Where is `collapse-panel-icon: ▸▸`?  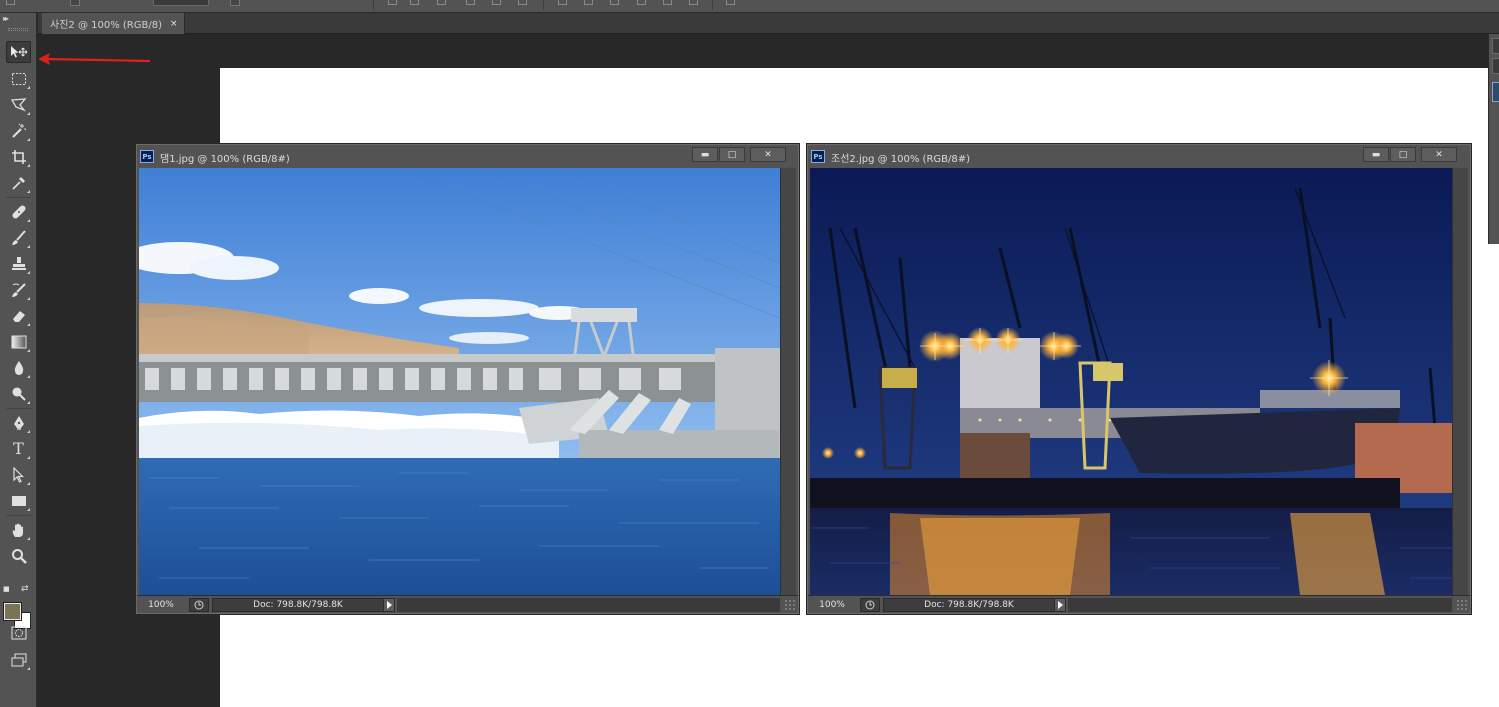 collapse-panel-icon: ▸▸ is located at coordinates (6, 18).